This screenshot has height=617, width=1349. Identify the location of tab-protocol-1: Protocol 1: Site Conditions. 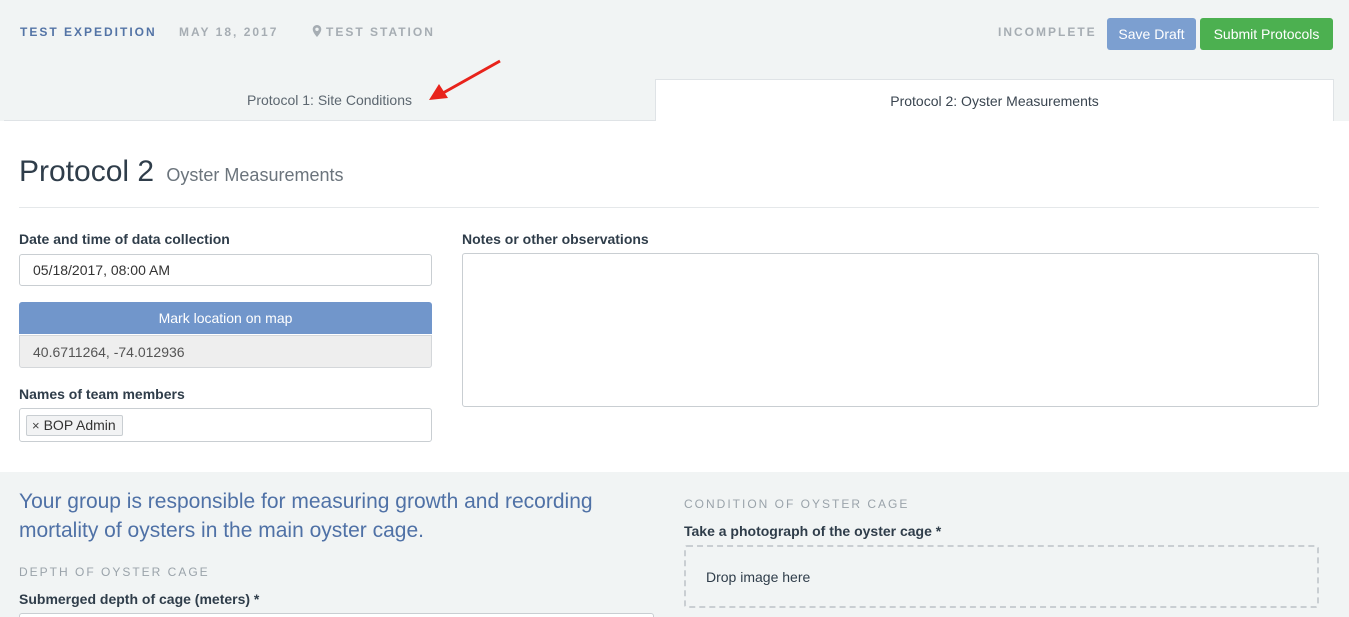
(329, 100).